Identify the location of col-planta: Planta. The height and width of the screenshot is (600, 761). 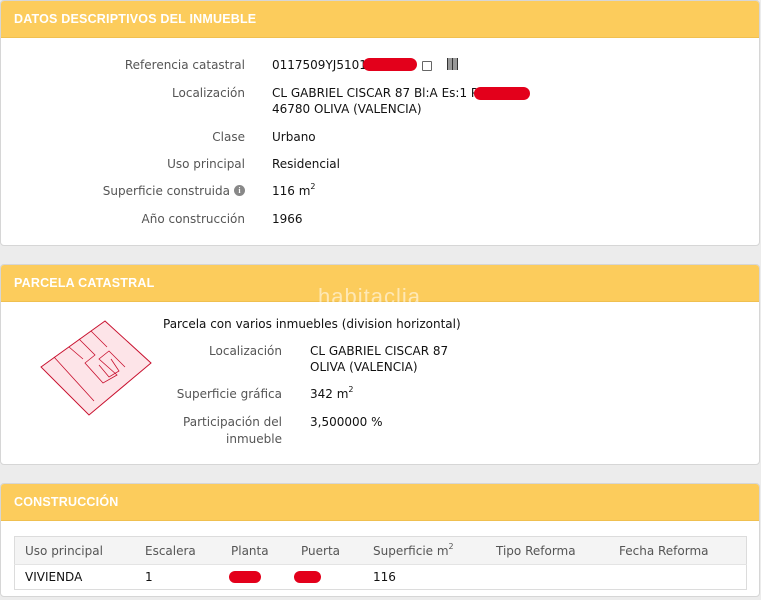
(256, 550).